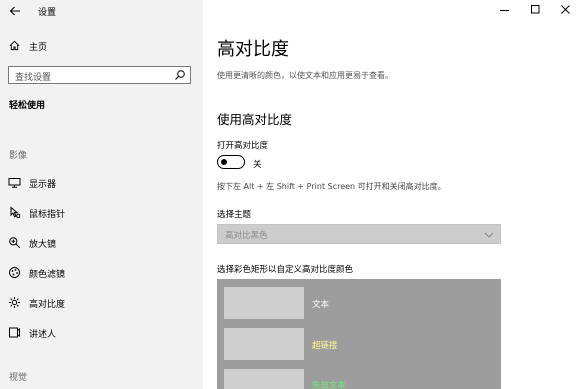  What do you see at coordinates (321, 305) in the screenshot?
I see `swatch-text-label: 文本` at bounding box center [321, 305].